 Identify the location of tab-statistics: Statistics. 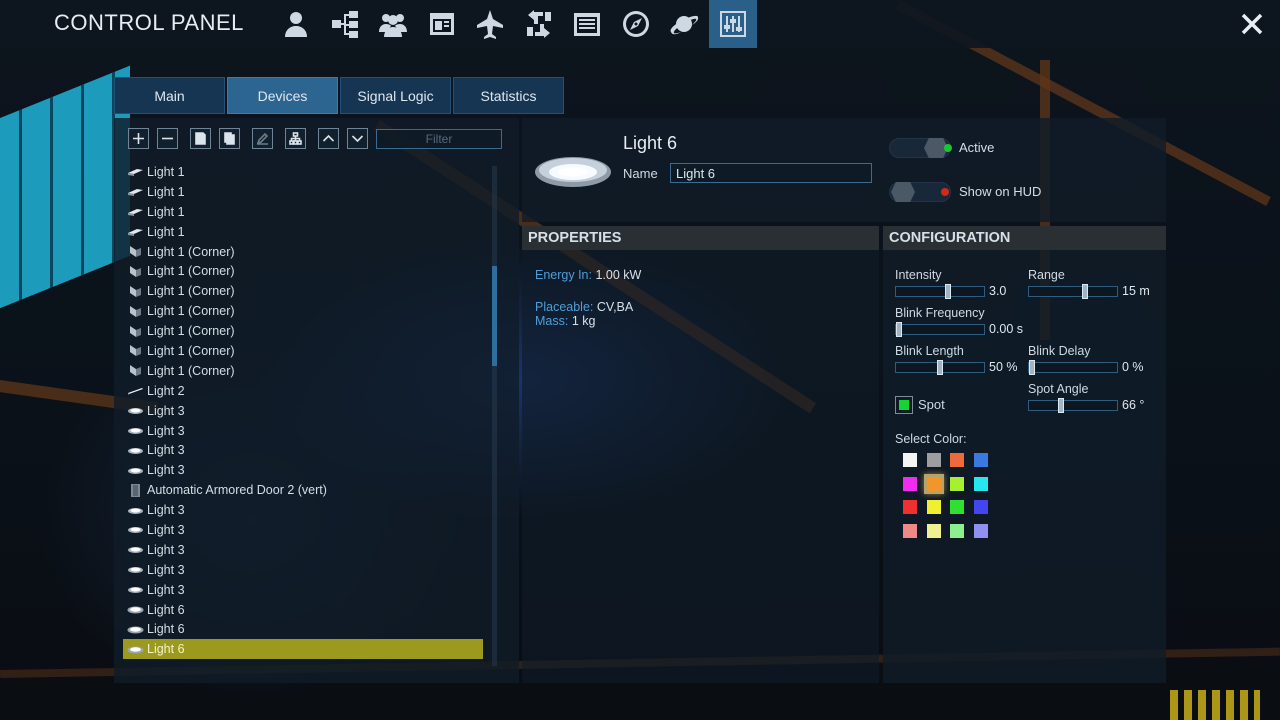
(508, 95).